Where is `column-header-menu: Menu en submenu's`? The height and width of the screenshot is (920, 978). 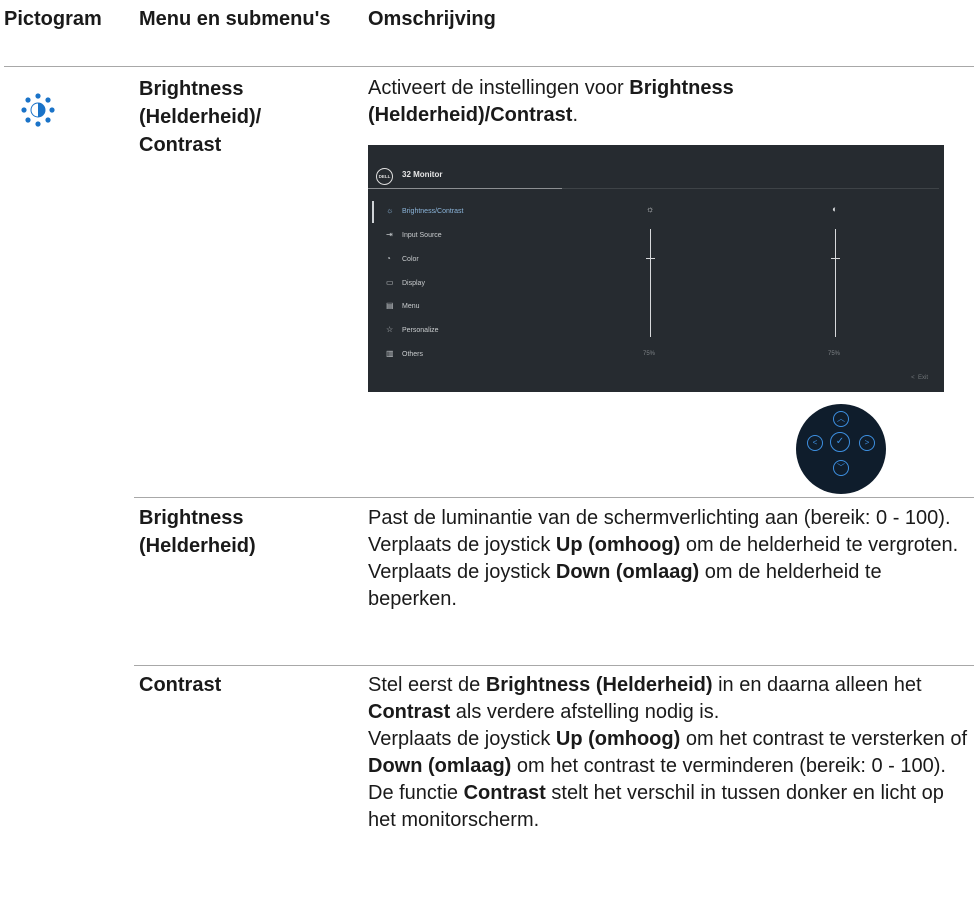 column-header-menu: Menu en submenu's is located at coordinates (235, 19).